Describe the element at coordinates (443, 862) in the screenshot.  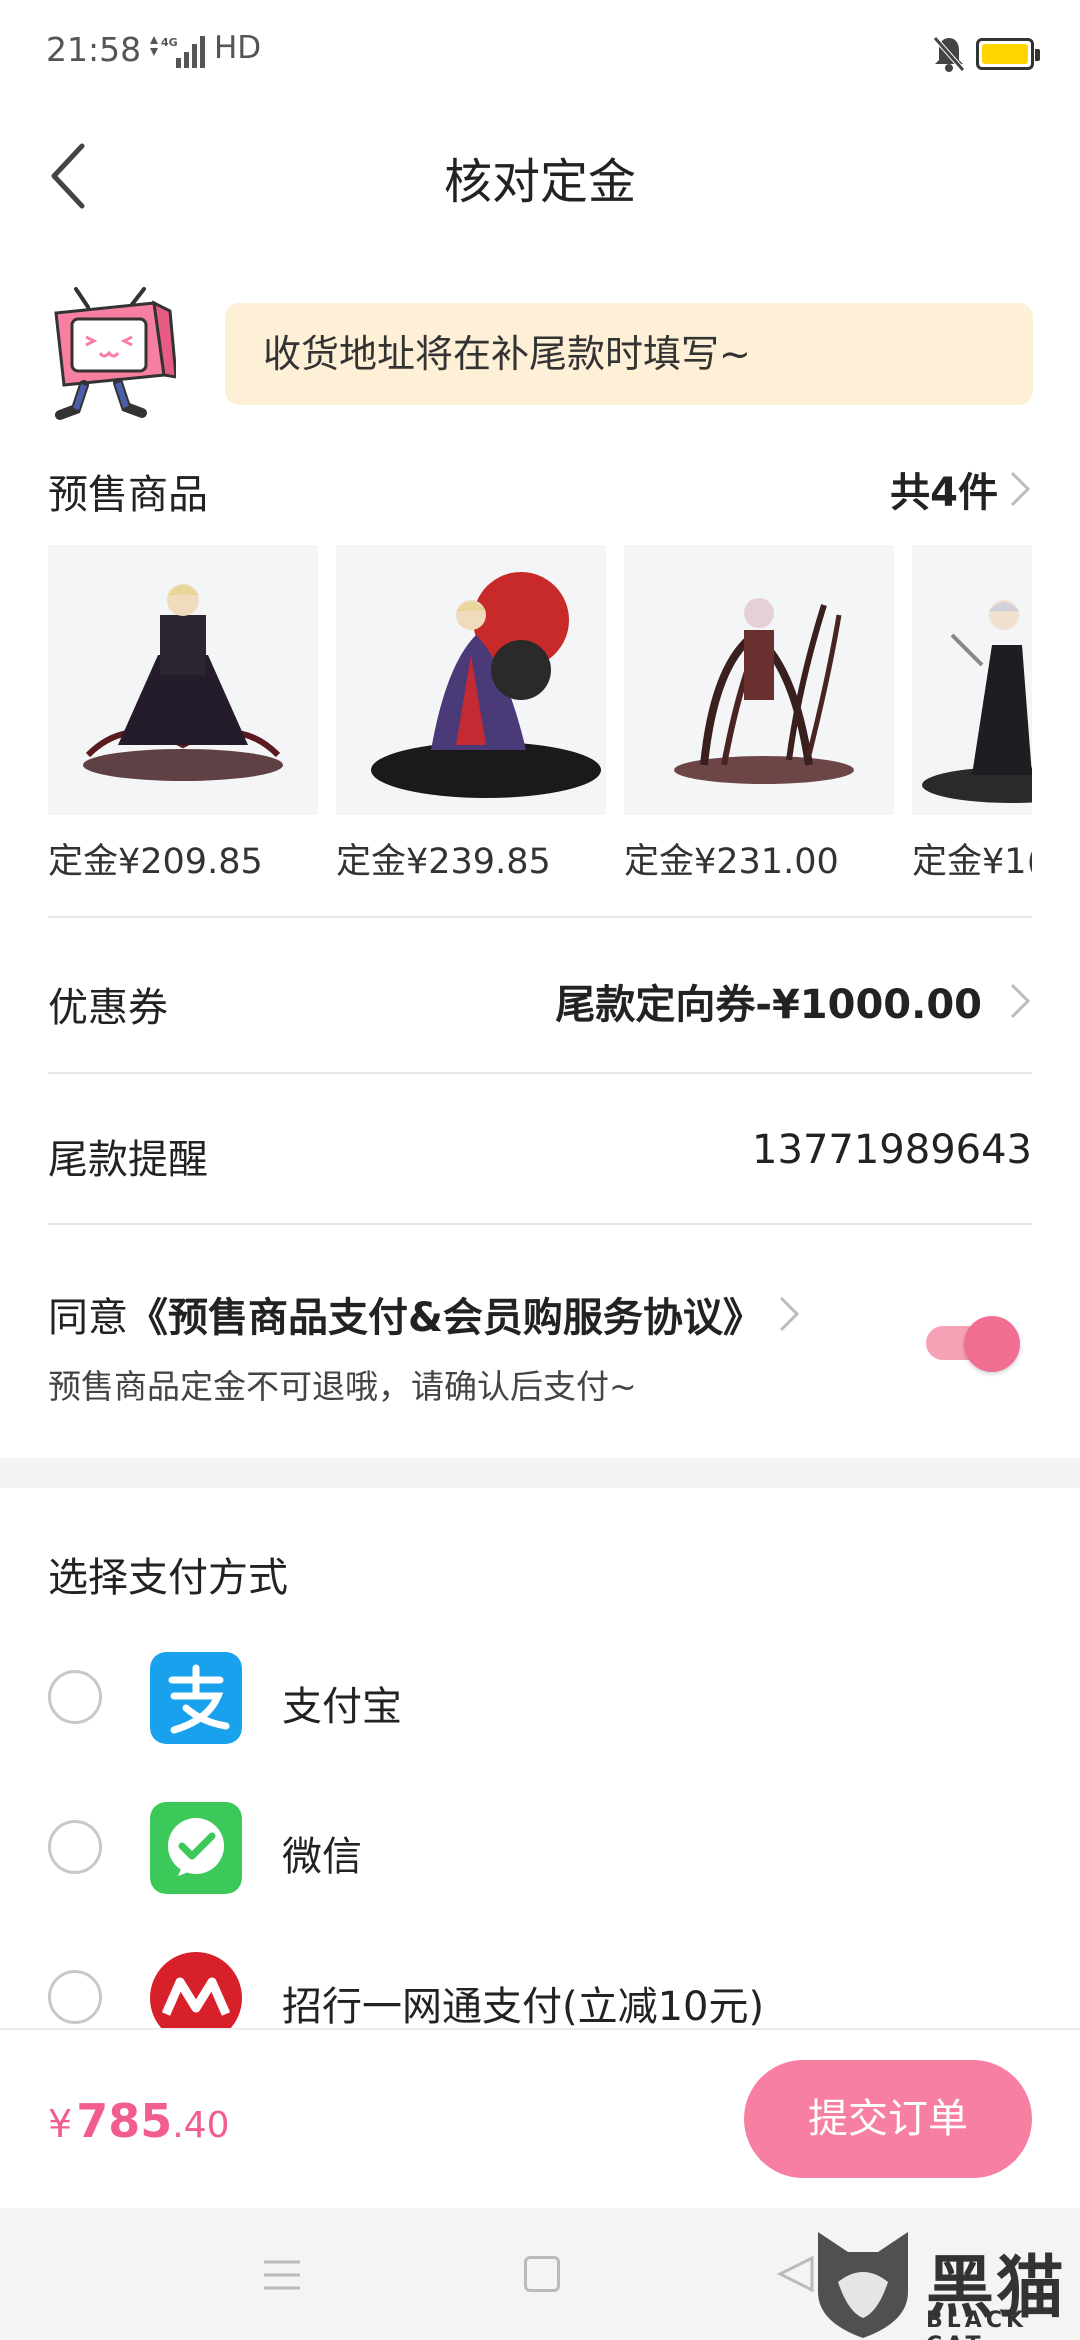
I see `product-price: 定金¥239.85` at that location.